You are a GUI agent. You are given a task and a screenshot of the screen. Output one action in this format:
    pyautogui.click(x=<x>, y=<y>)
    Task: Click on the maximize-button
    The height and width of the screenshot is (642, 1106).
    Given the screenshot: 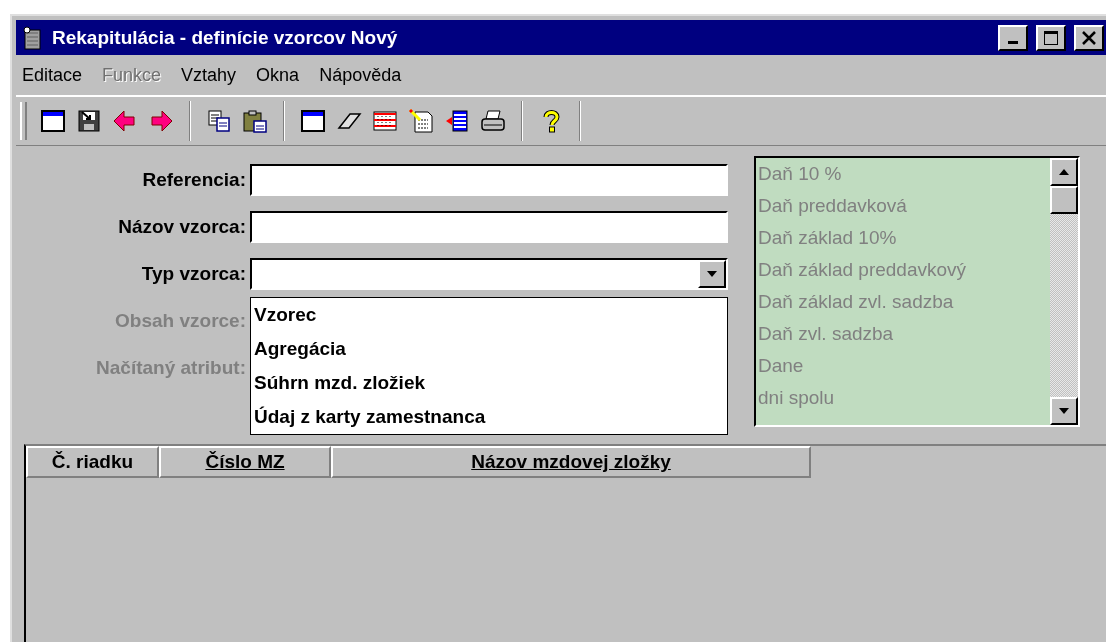 What is the action you would take?
    pyautogui.click(x=1051, y=37)
    